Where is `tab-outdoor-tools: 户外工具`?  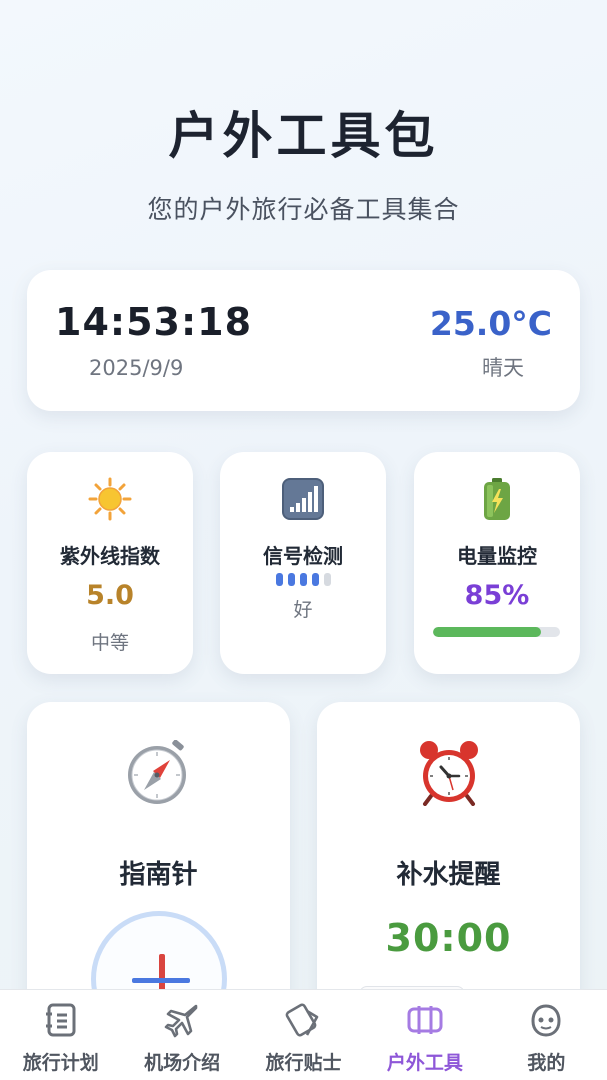
tab-outdoor-tools: 户外工具 is located at coordinates (424, 1035).